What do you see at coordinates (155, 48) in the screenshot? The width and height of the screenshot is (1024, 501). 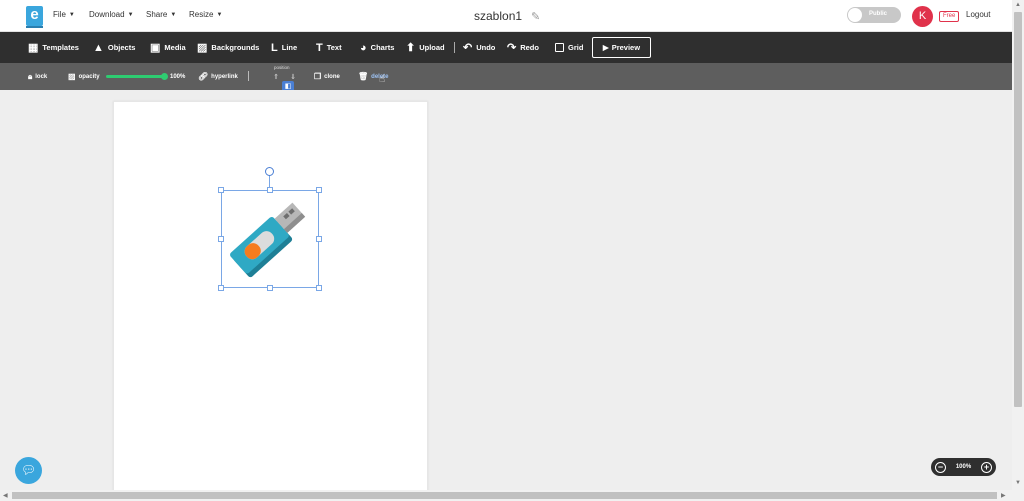 I see `image-icon: ▣` at bounding box center [155, 48].